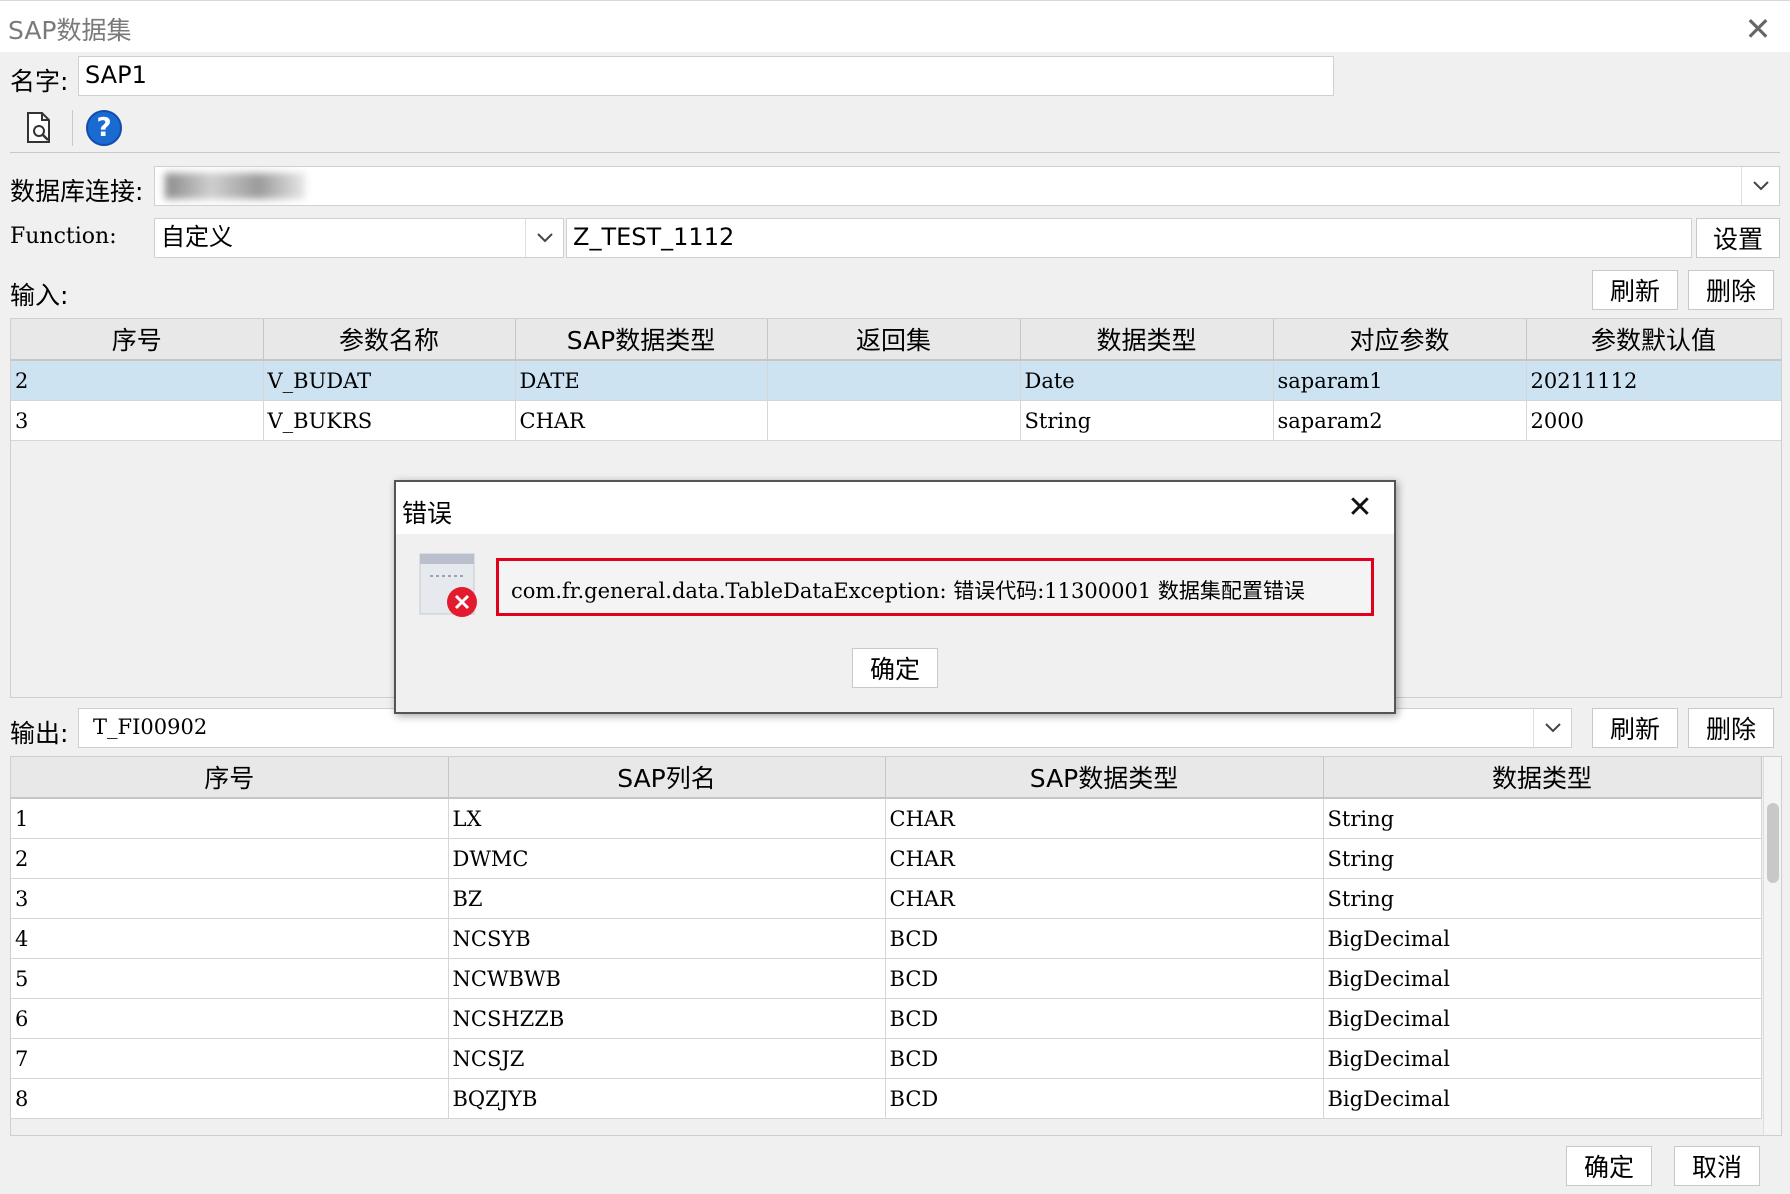  Describe the element at coordinates (667, 778) in the screenshot. I see `output-col-header: SAP列名` at that location.